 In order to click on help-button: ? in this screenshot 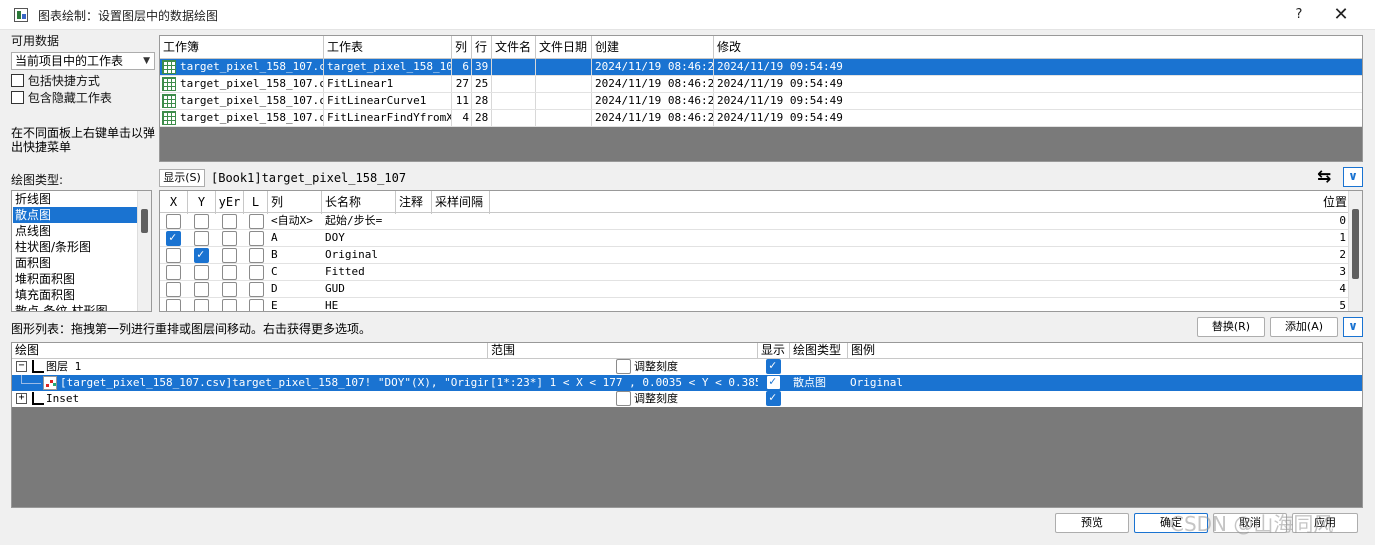, I will do `click(1299, 15)`.